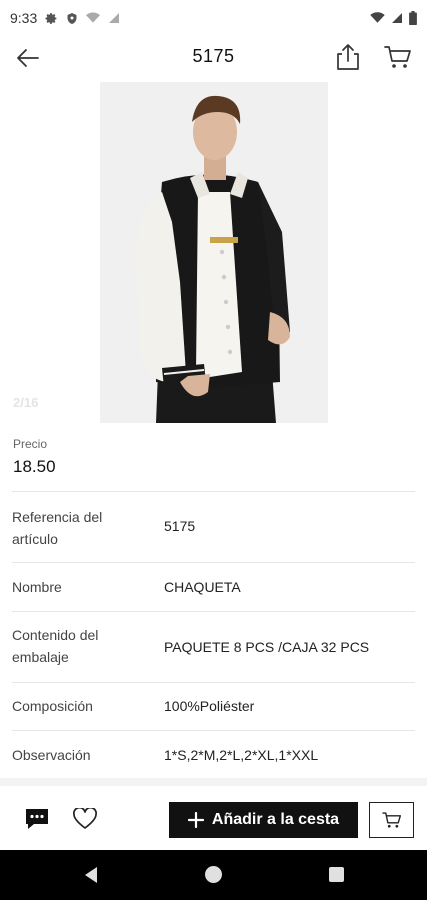 This screenshot has width=427, height=900. Describe the element at coordinates (26, 402) in the screenshot. I see `image-counter: 2/16` at that location.